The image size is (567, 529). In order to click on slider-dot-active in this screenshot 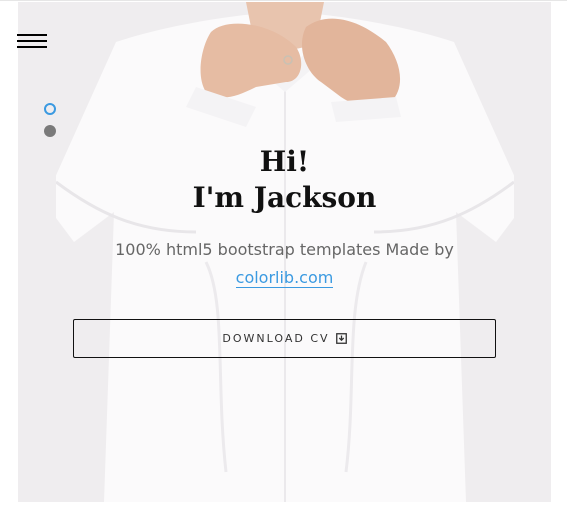, I will do `click(50, 109)`.